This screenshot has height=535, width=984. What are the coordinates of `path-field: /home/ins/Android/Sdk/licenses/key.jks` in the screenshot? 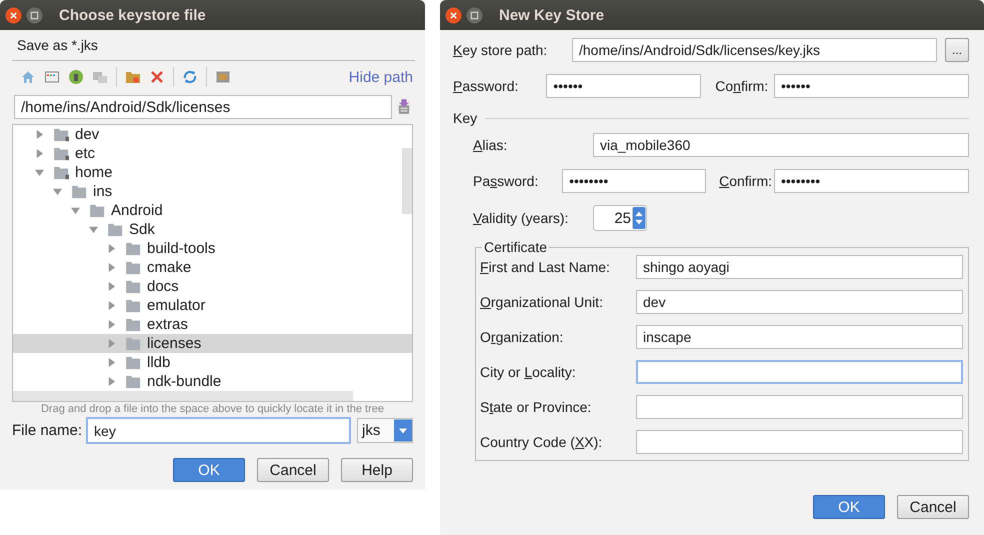 It's located at (754, 50).